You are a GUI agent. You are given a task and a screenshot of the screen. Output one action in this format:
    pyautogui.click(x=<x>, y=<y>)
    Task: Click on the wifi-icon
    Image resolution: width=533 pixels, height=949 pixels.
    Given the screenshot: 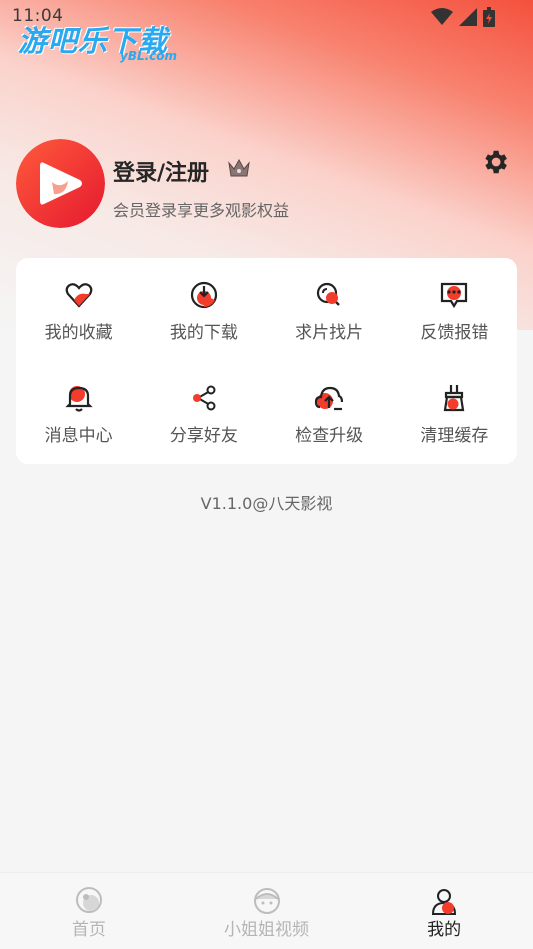 What is the action you would take?
    pyautogui.click(x=442, y=16)
    